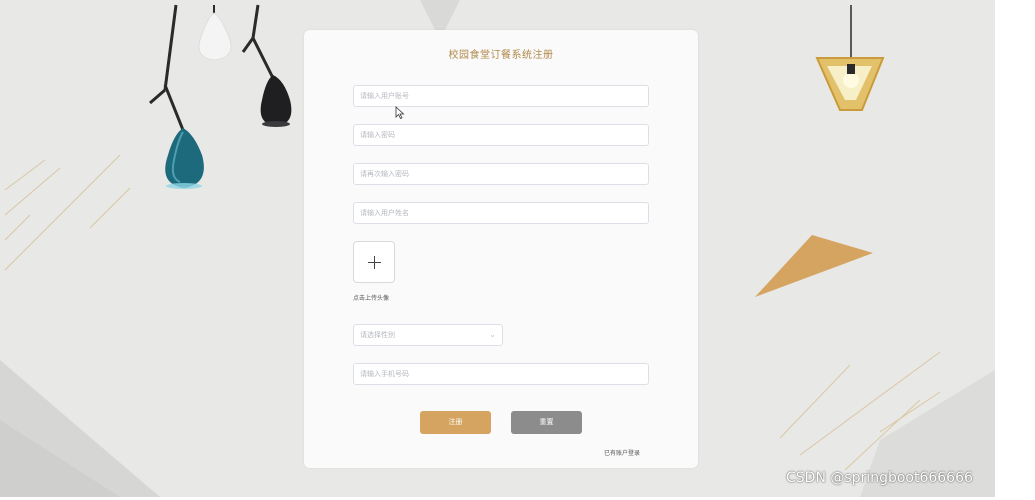  I want to click on page-title: 校园食堂订餐系统注册, so click(501, 55).